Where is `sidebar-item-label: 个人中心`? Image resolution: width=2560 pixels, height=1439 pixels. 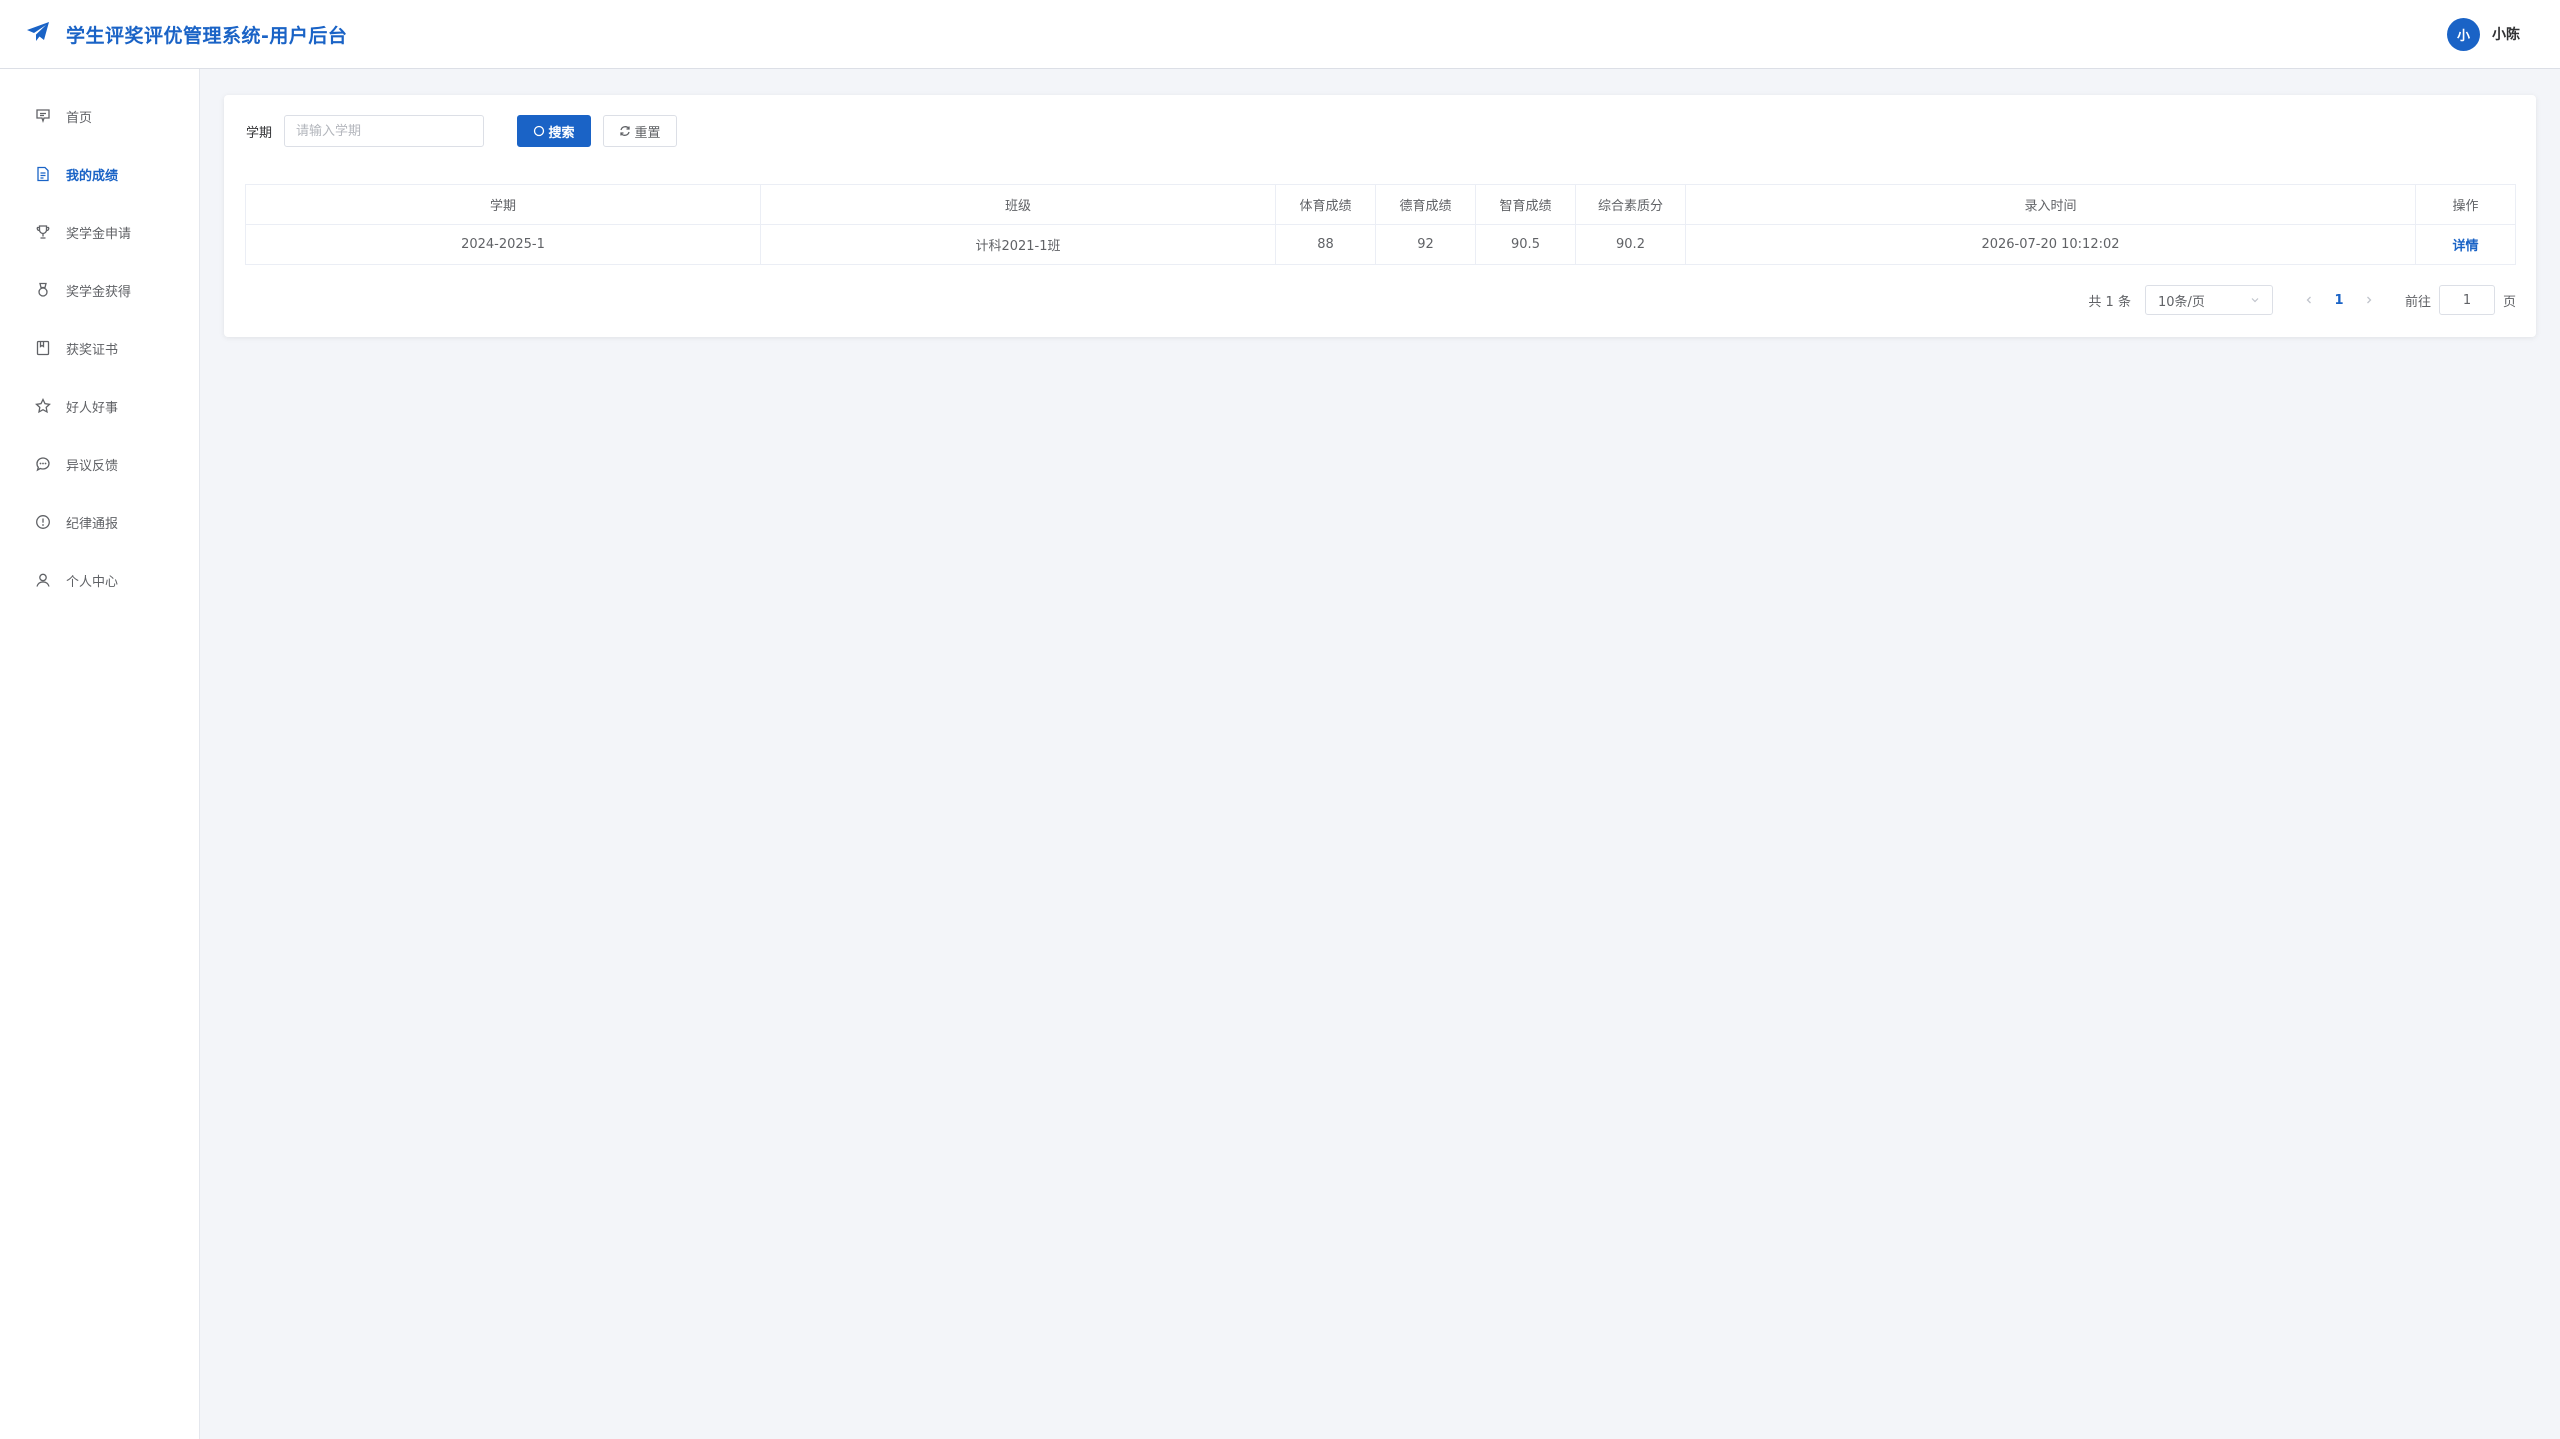
sidebar-item-label: 个人中心 is located at coordinates (92, 582).